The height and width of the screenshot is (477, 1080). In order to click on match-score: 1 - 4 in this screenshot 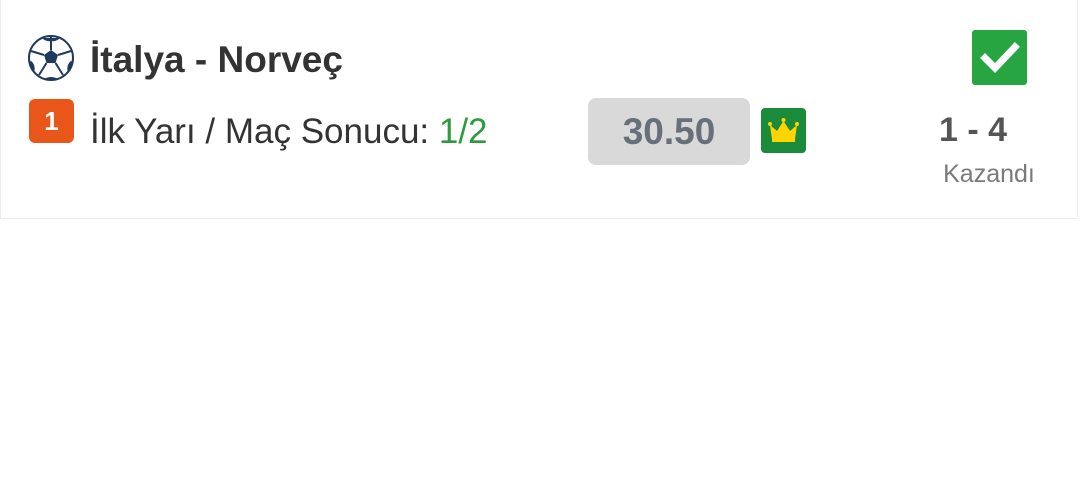, I will do `click(973, 130)`.